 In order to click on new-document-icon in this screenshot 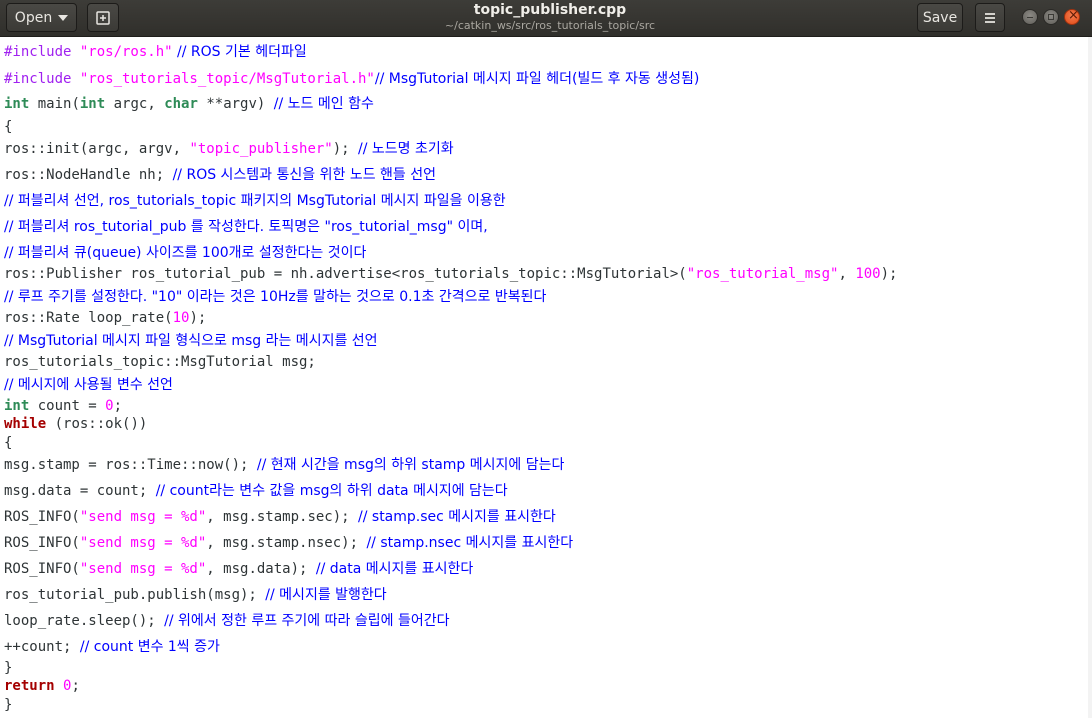, I will do `click(103, 17)`.